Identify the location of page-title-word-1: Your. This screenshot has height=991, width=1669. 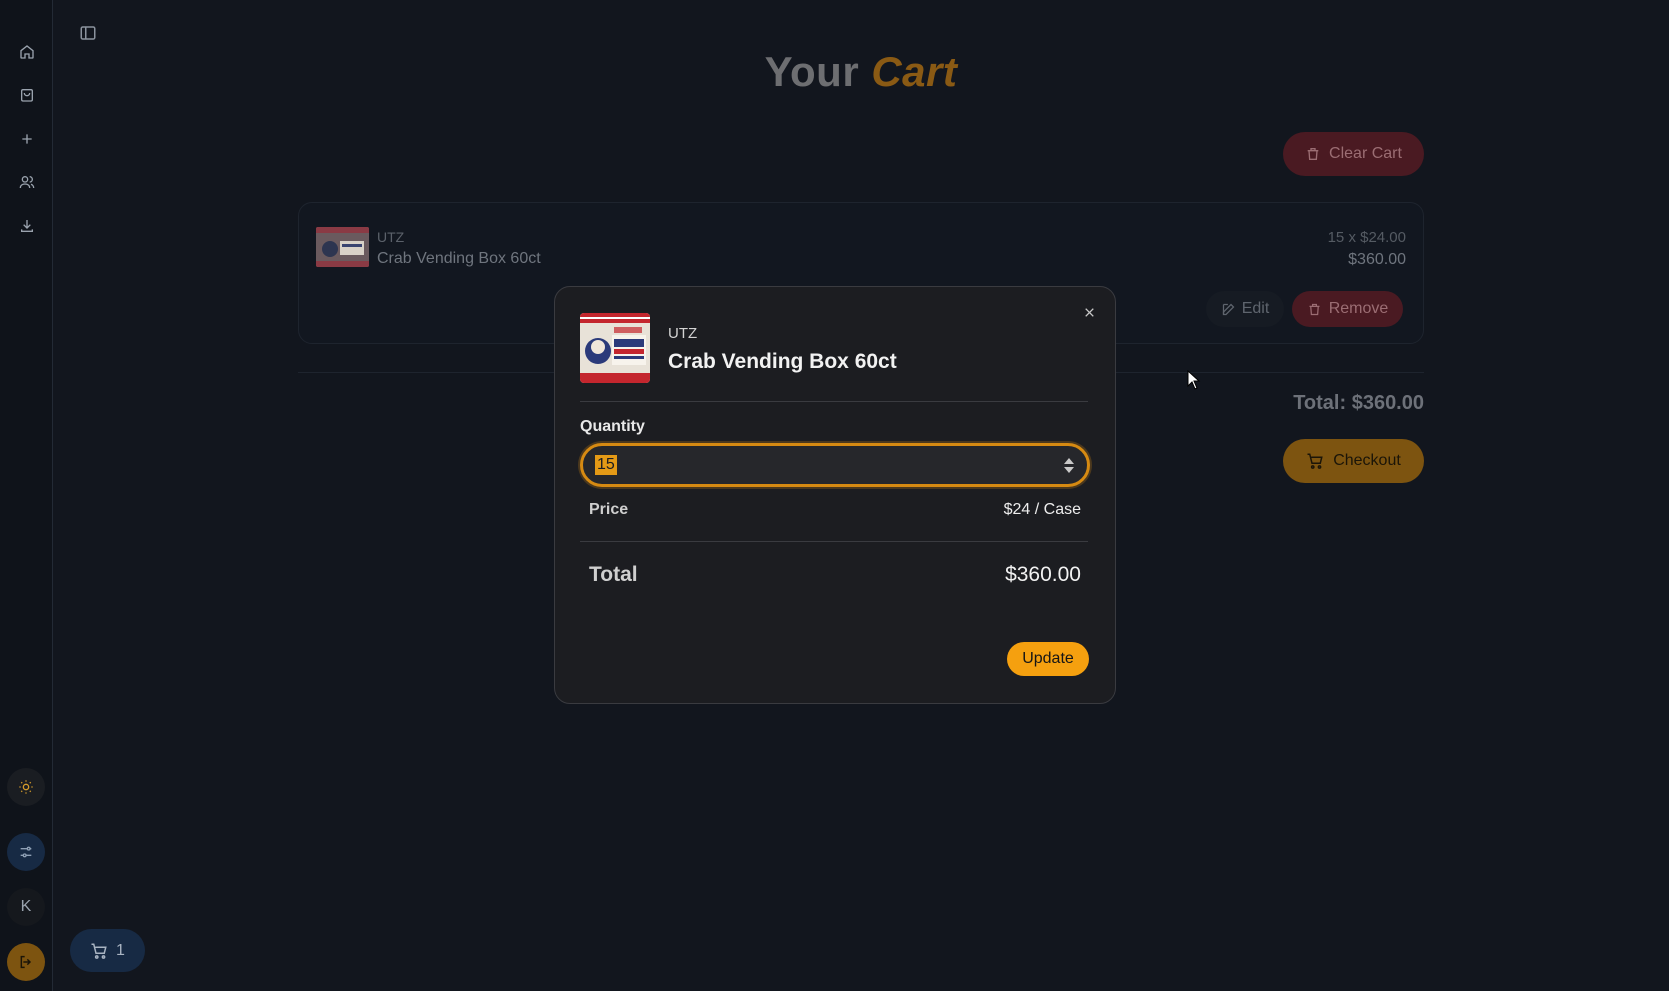
(812, 71).